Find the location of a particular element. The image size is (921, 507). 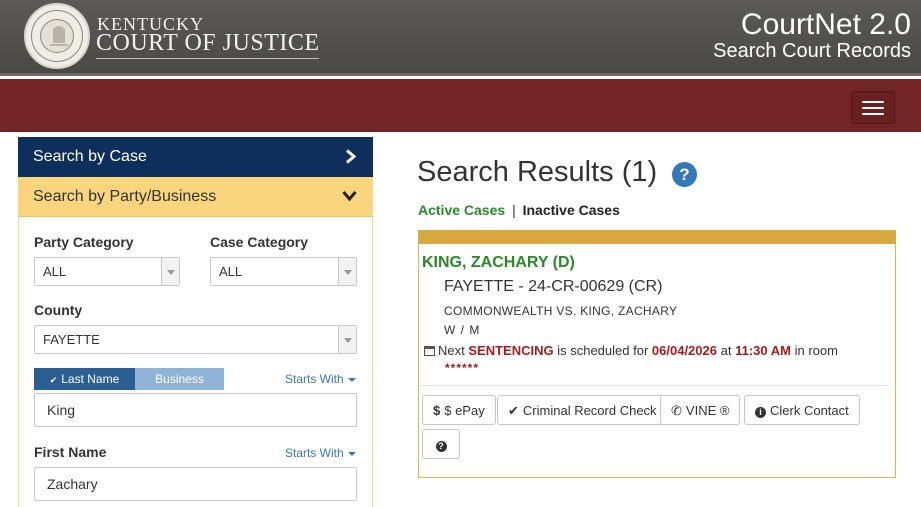

search-by-case-label: Search by Case is located at coordinates (90, 156).